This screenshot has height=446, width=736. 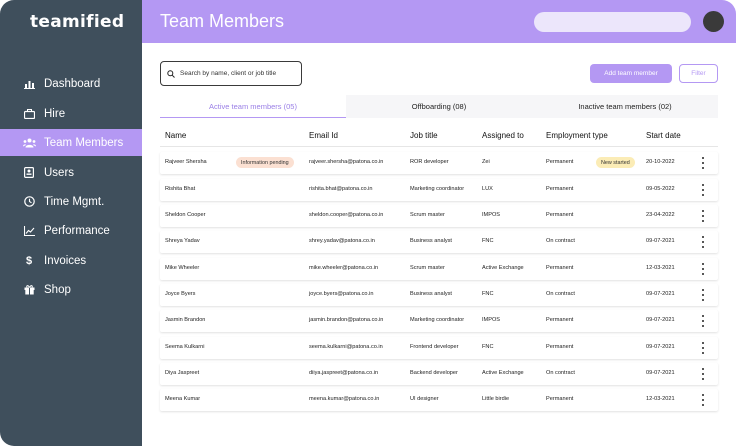 I want to click on status-badge: Information pending, so click(x=265, y=162).